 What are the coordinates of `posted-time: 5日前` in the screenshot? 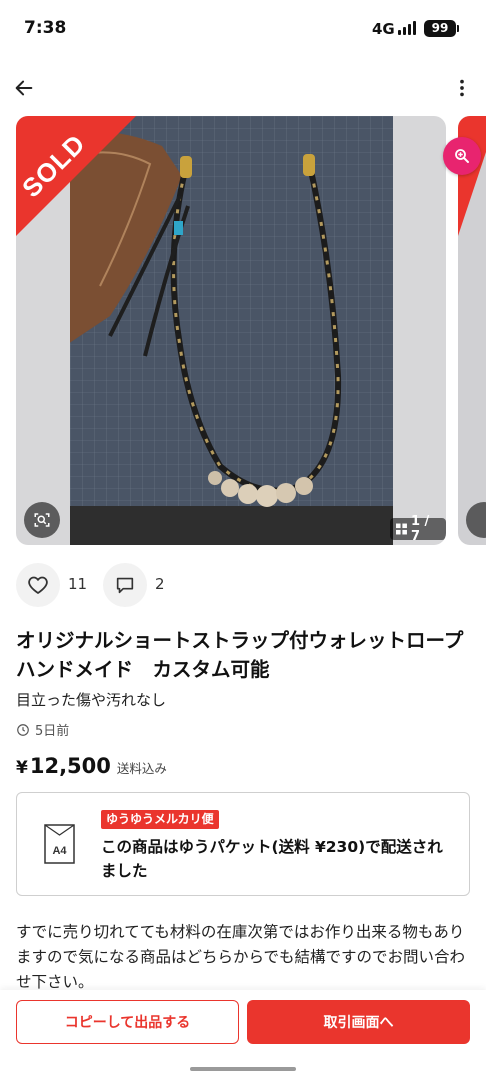 It's located at (42, 729).